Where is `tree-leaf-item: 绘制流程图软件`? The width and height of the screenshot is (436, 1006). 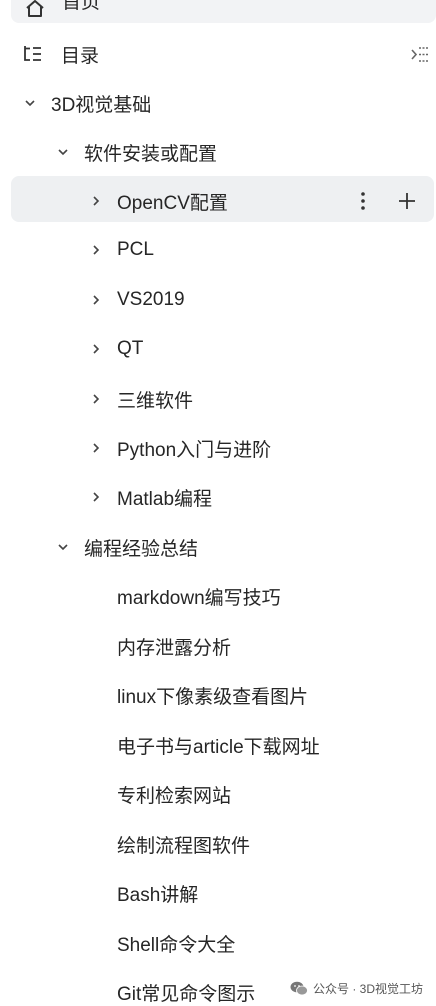
tree-leaf-item: 绘制流程图软件 is located at coordinates (218, 844).